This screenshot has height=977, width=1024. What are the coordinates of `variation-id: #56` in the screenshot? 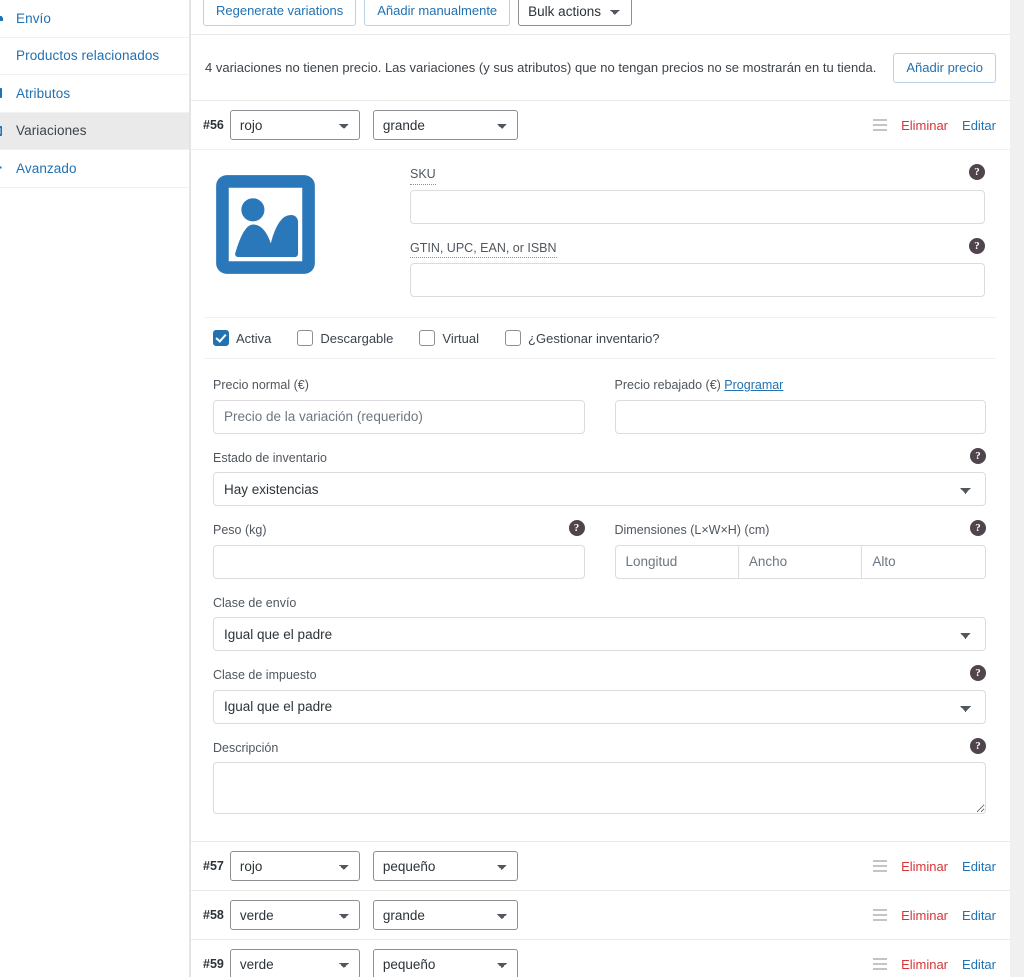 It's located at (213, 125).